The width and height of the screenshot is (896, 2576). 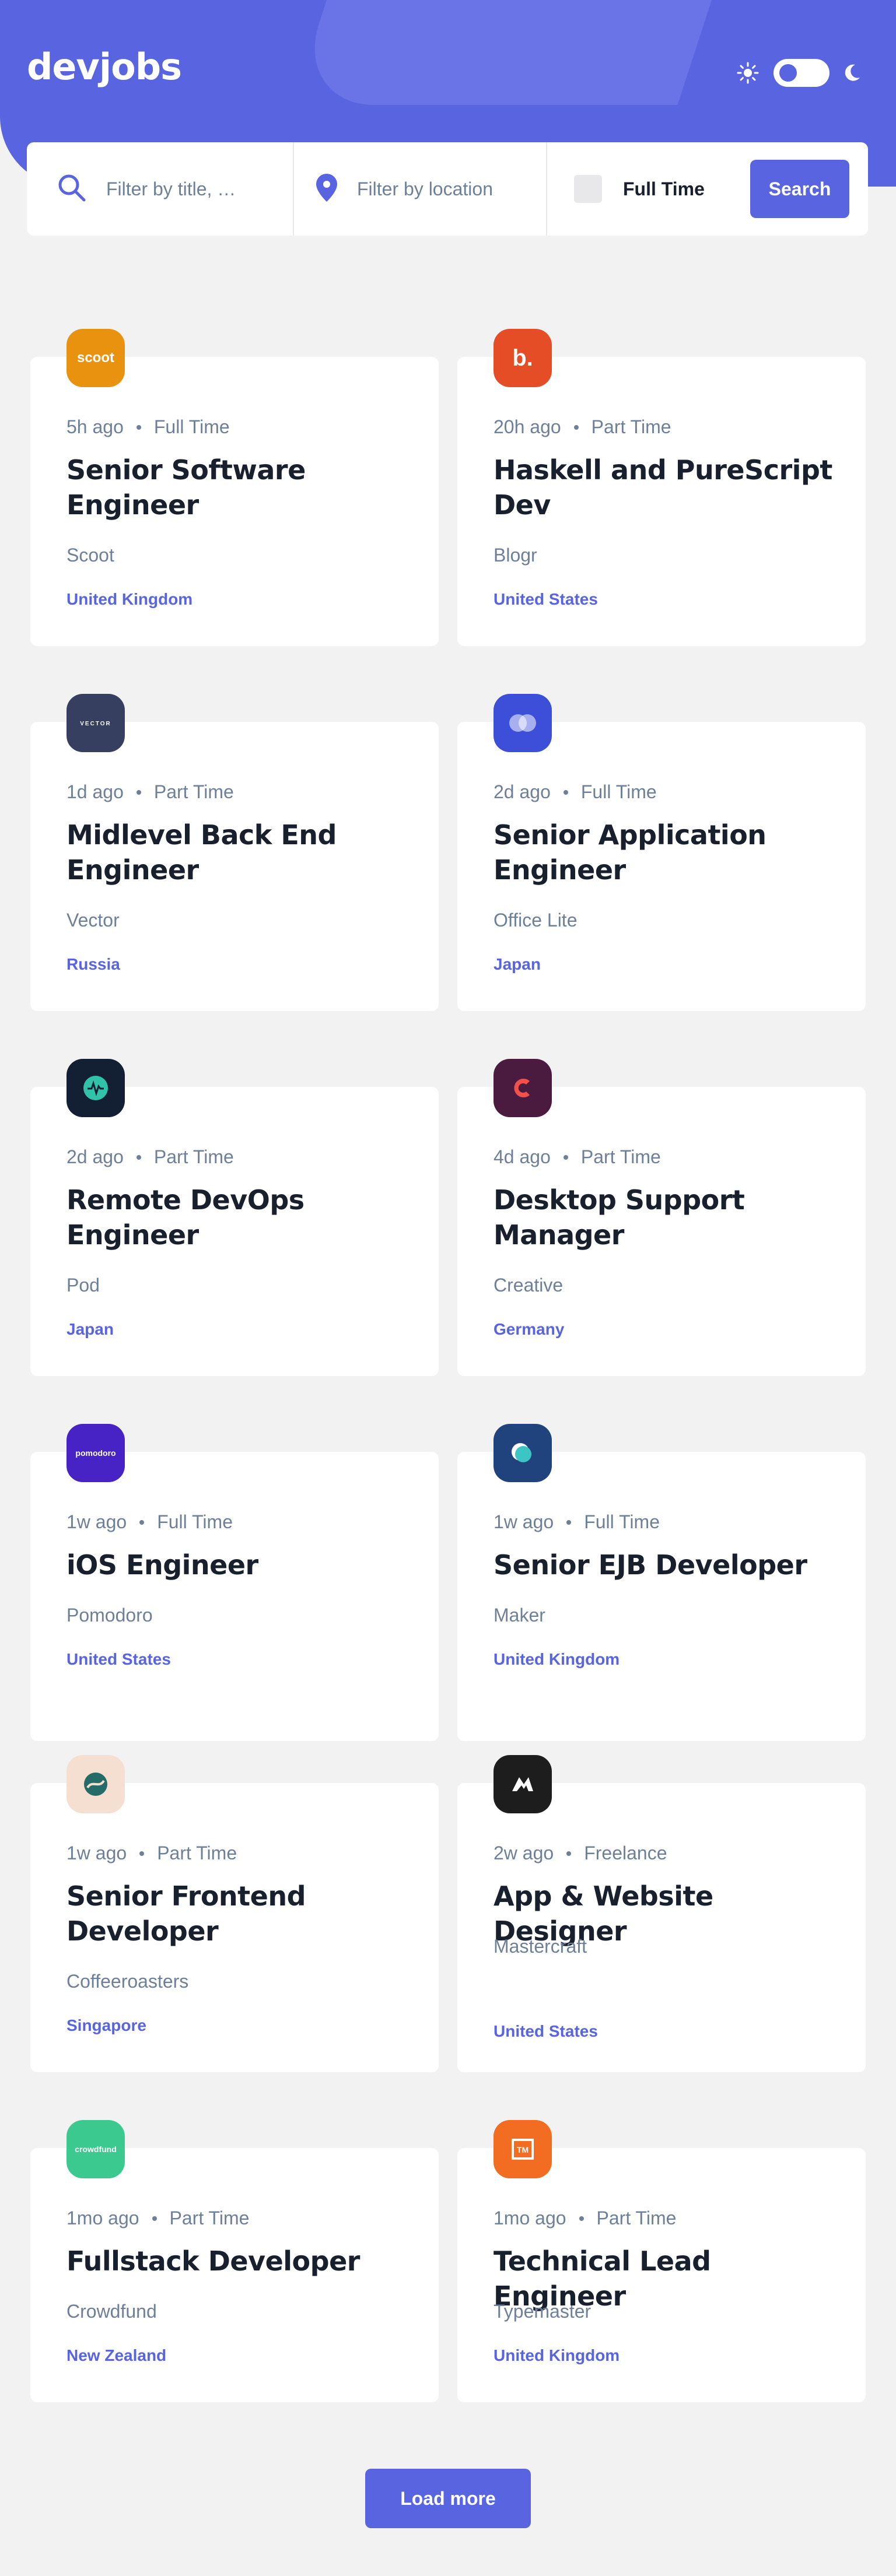 I want to click on location-filter-input, so click(x=450, y=189).